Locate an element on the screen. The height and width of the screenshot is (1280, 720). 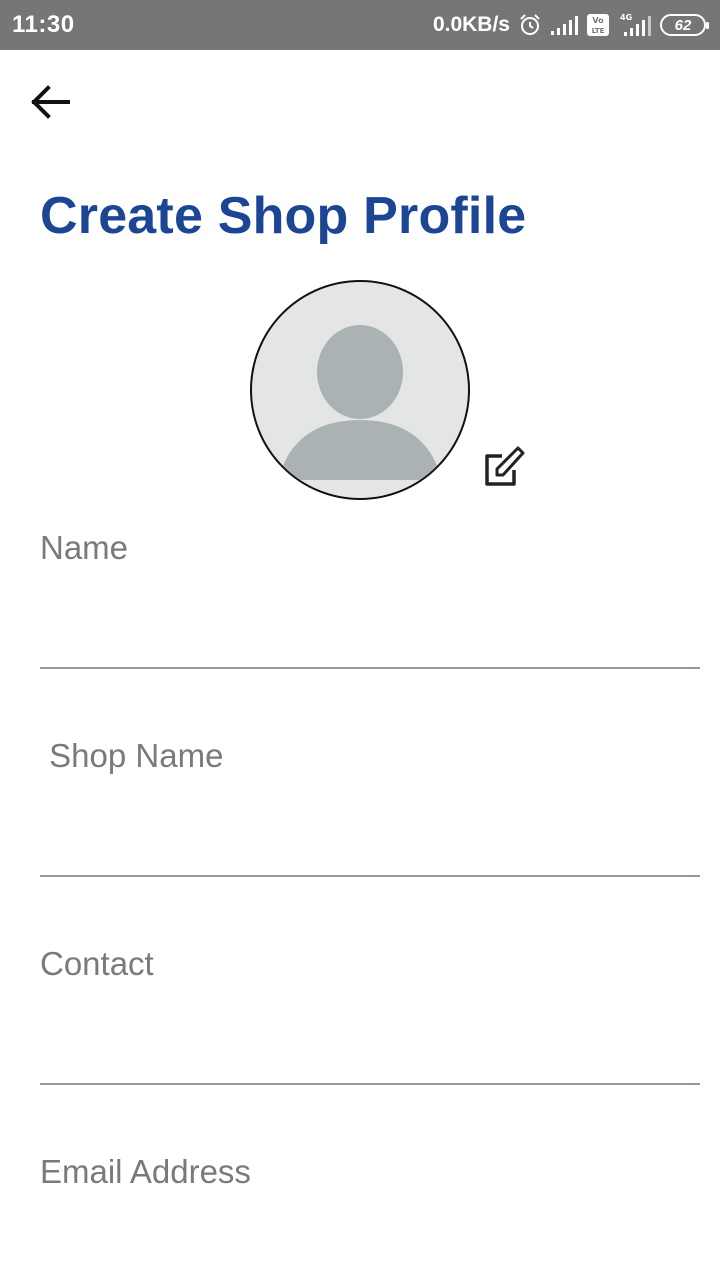
name-label: Name is located at coordinates (84, 547).